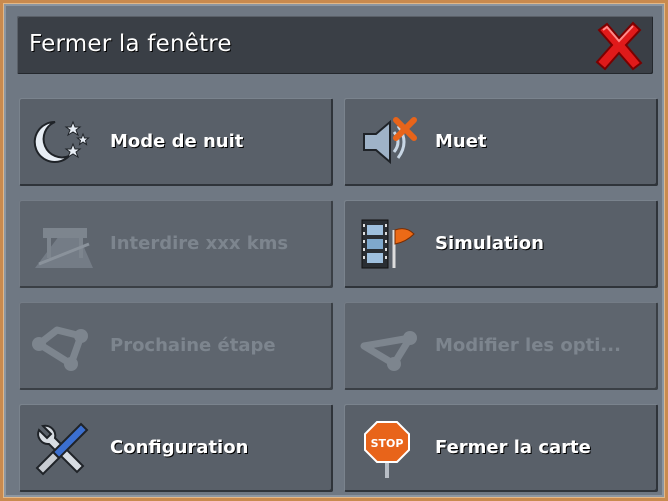 Image resolution: width=668 pixels, height=501 pixels. I want to click on route-options-icon, so click(388, 351).